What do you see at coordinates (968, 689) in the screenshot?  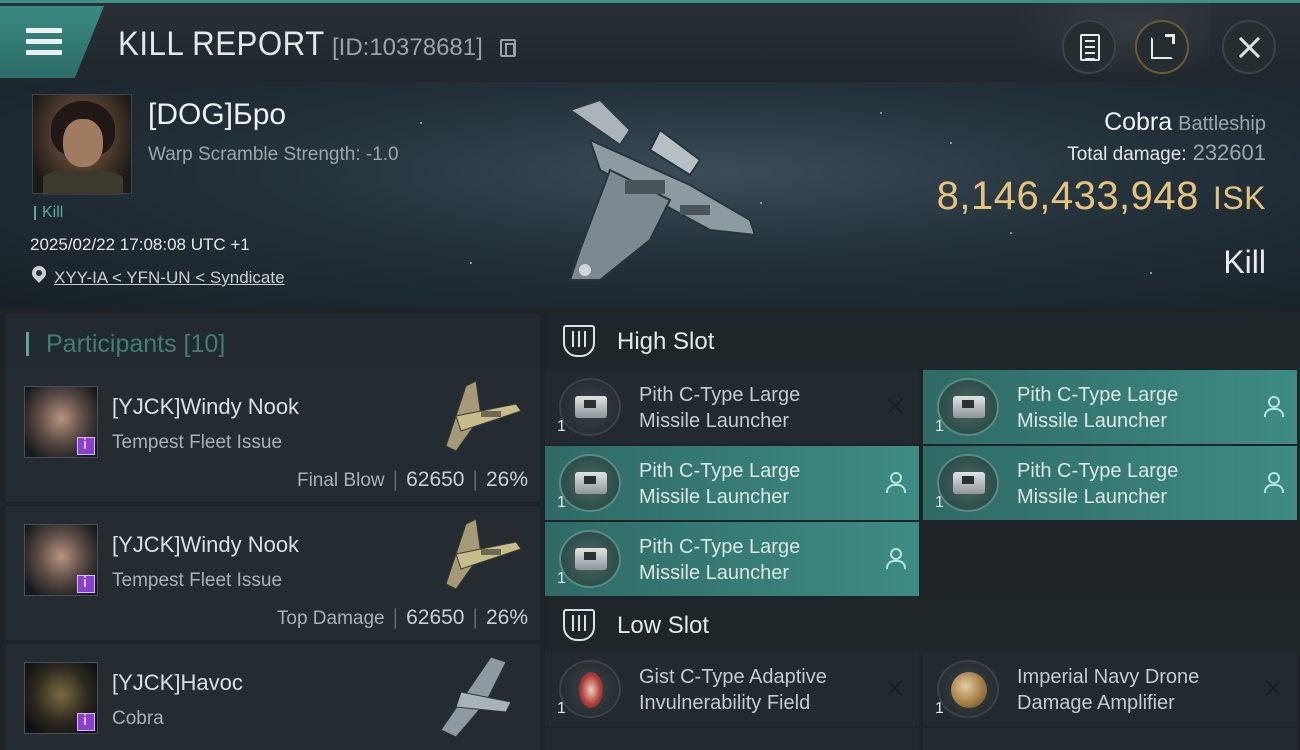 I see `drone-amplifier-icon` at bounding box center [968, 689].